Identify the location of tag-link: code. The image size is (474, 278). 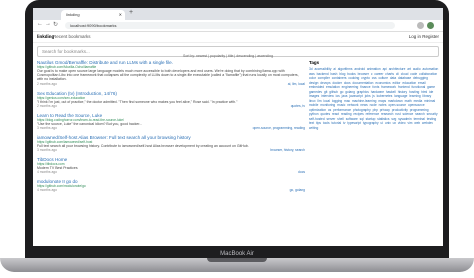
(414, 74).